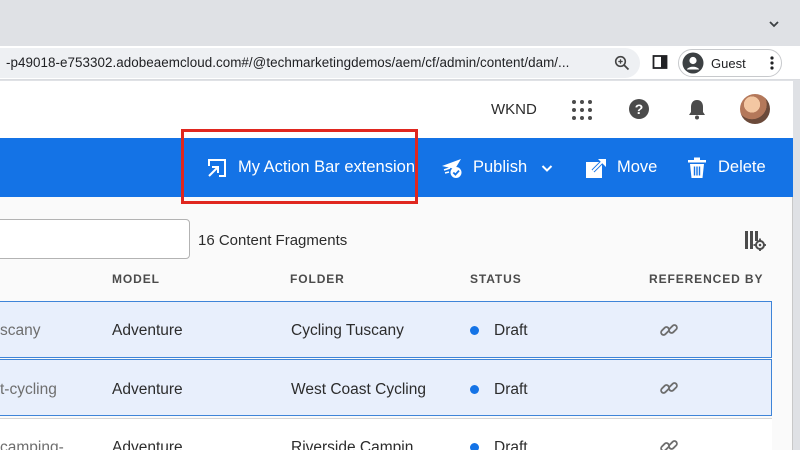 The image size is (800, 450). Describe the element at coordinates (742, 167) in the screenshot. I see `delete-label: Delete` at that location.